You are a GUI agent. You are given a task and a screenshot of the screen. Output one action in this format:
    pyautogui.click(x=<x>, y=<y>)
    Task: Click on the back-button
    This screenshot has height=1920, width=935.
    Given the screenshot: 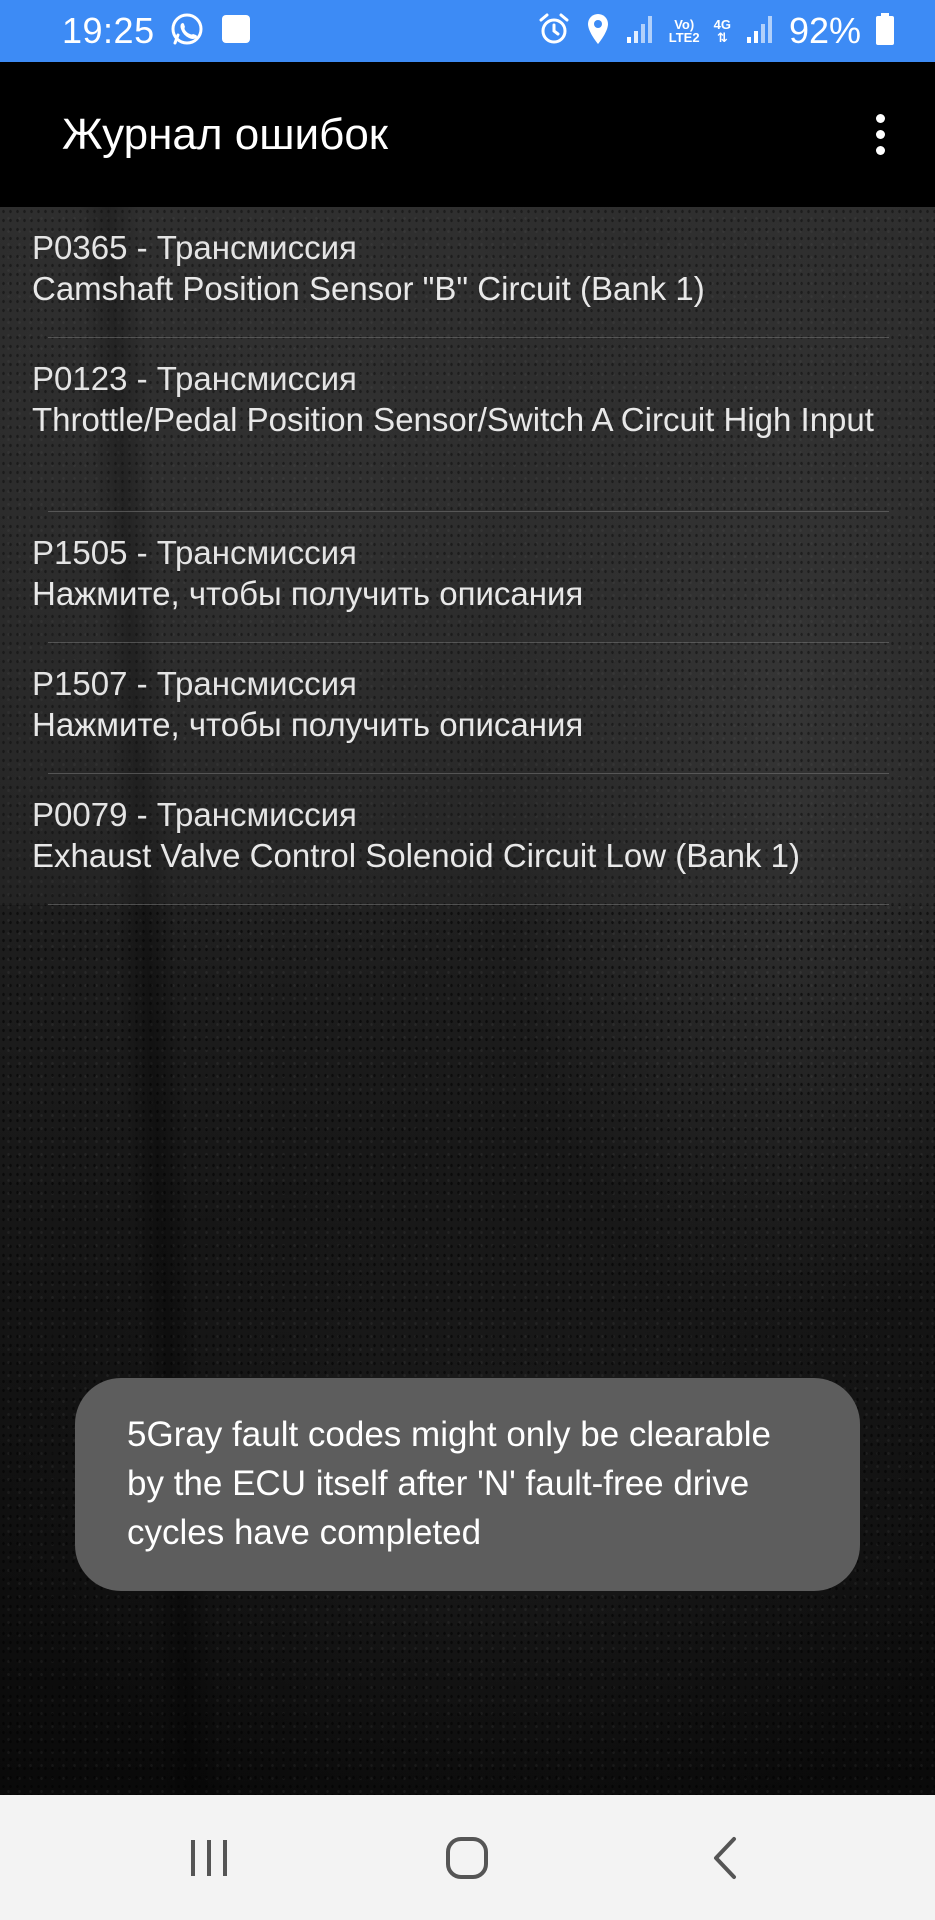 What is the action you would take?
    pyautogui.click(x=726, y=1858)
    